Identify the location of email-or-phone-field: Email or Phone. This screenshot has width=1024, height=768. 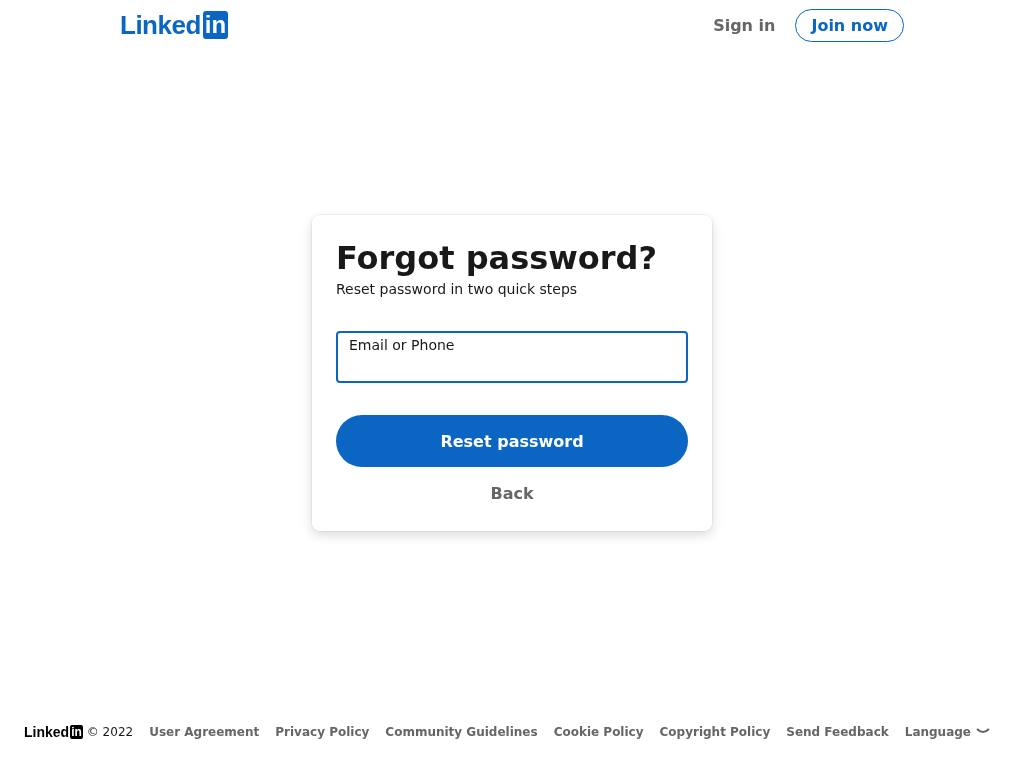
(512, 357).